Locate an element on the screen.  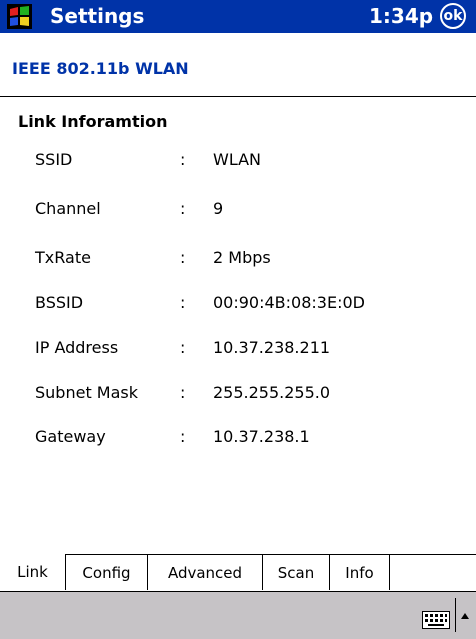
tab-advanced: Advanced is located at coordinates (204, 572).